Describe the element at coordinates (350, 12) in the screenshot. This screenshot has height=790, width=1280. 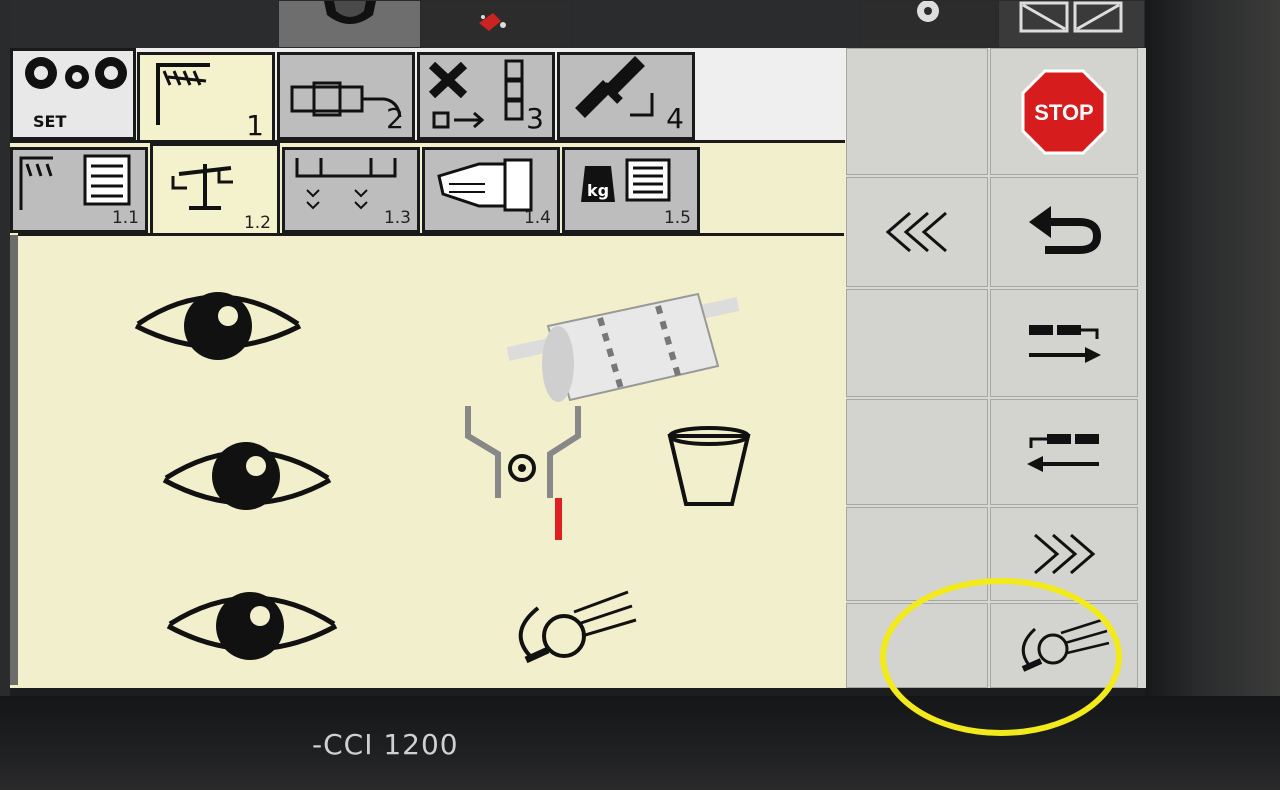
I see `home-icon` at that location.